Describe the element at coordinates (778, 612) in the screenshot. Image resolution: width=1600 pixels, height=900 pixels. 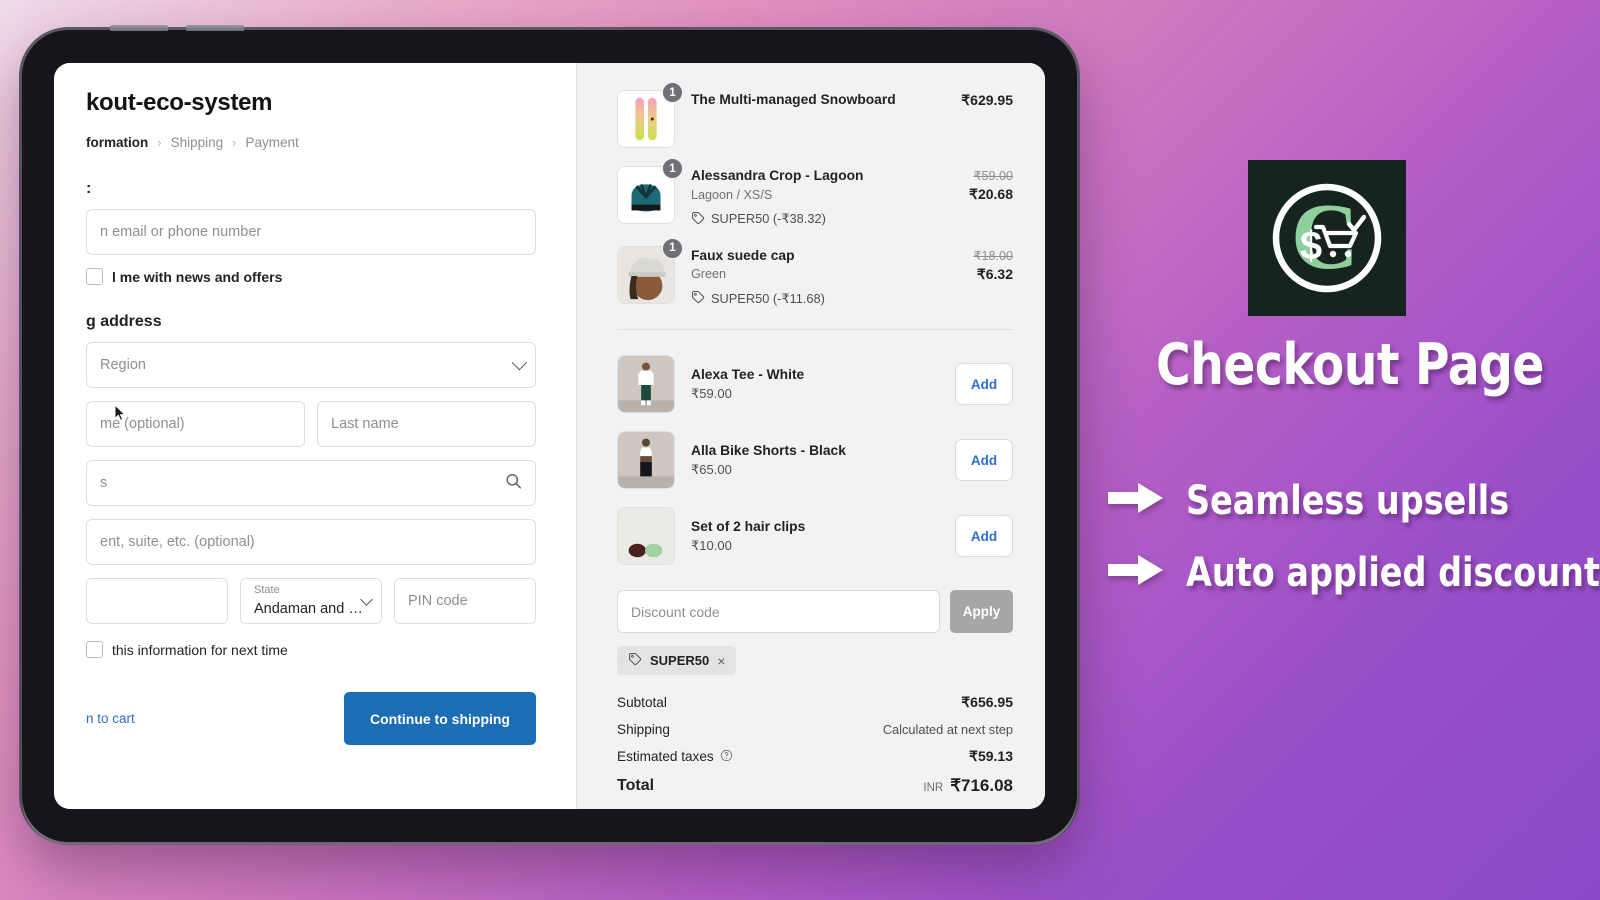
I see `discount-code-input: Discount code` at that location.